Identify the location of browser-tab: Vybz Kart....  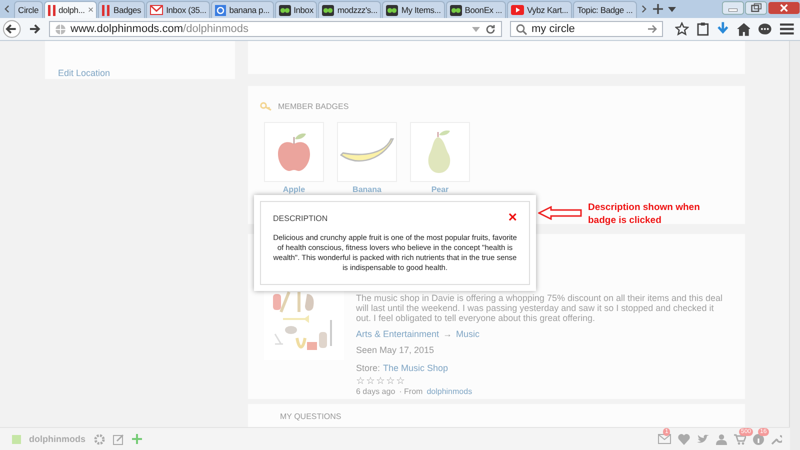
(539, 9).